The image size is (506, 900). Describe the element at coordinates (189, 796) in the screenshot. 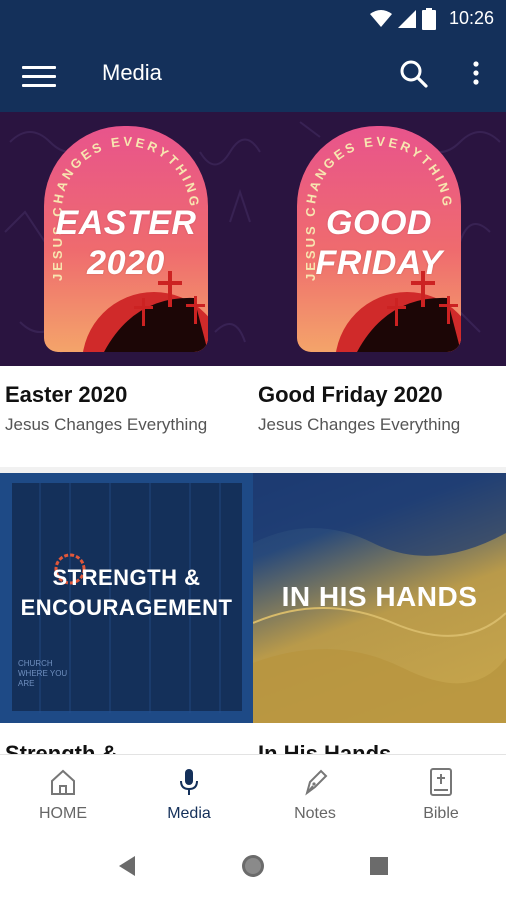

I see `nav-item-media: Media` at that location.